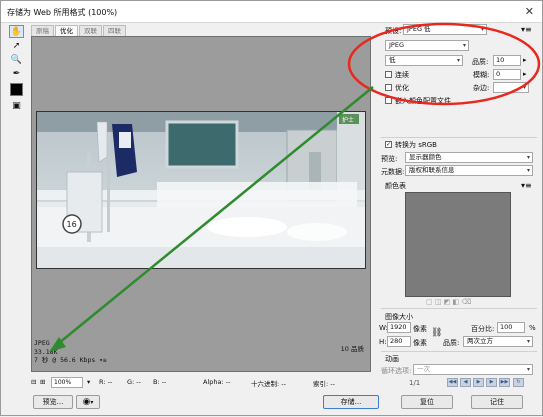 This screenshot has width=543, height=417. Describe the element at coordinates (444, 64) in the screenshot. I see `annotation-ellipse` at that location.